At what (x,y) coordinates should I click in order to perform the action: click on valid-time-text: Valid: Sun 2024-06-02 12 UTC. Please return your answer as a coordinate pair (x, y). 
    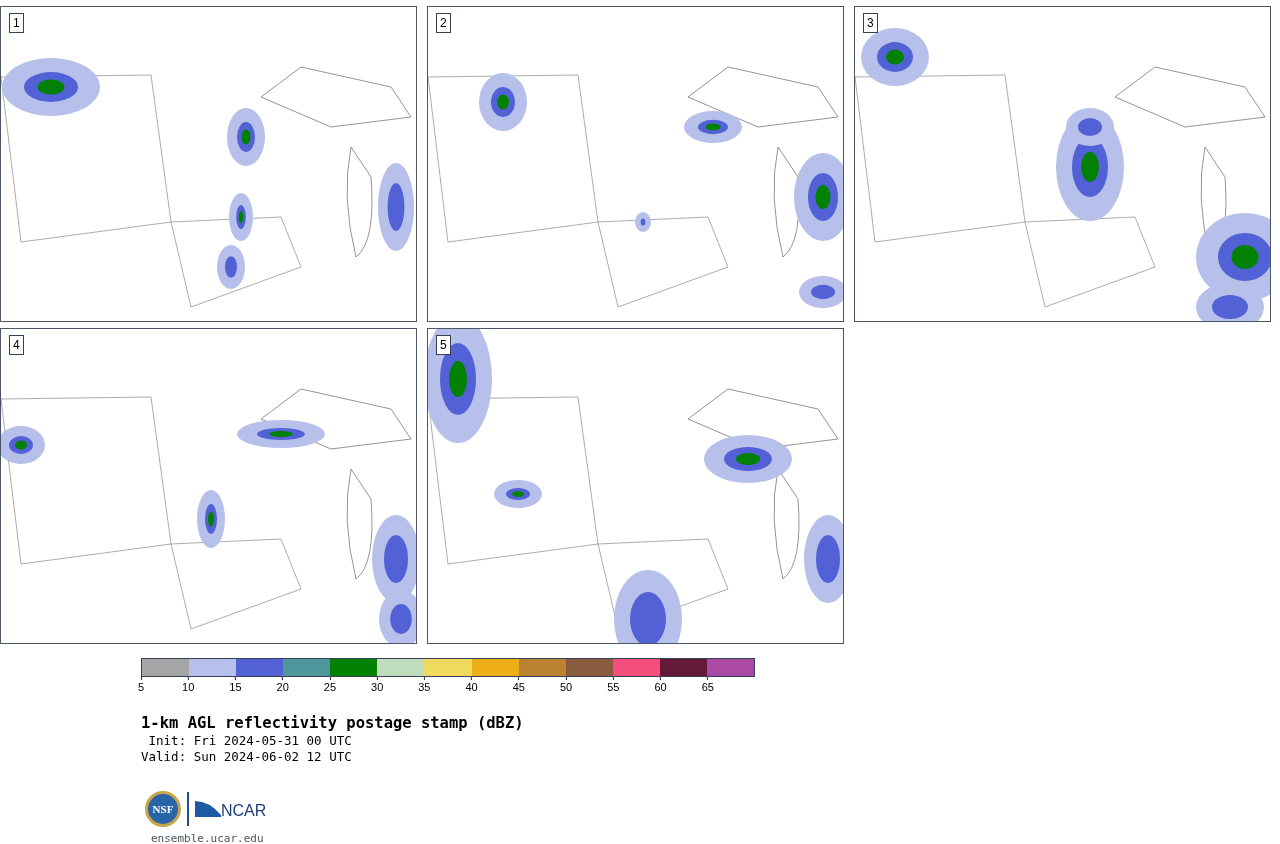
    Looking at the image, I should click on (247, 757).